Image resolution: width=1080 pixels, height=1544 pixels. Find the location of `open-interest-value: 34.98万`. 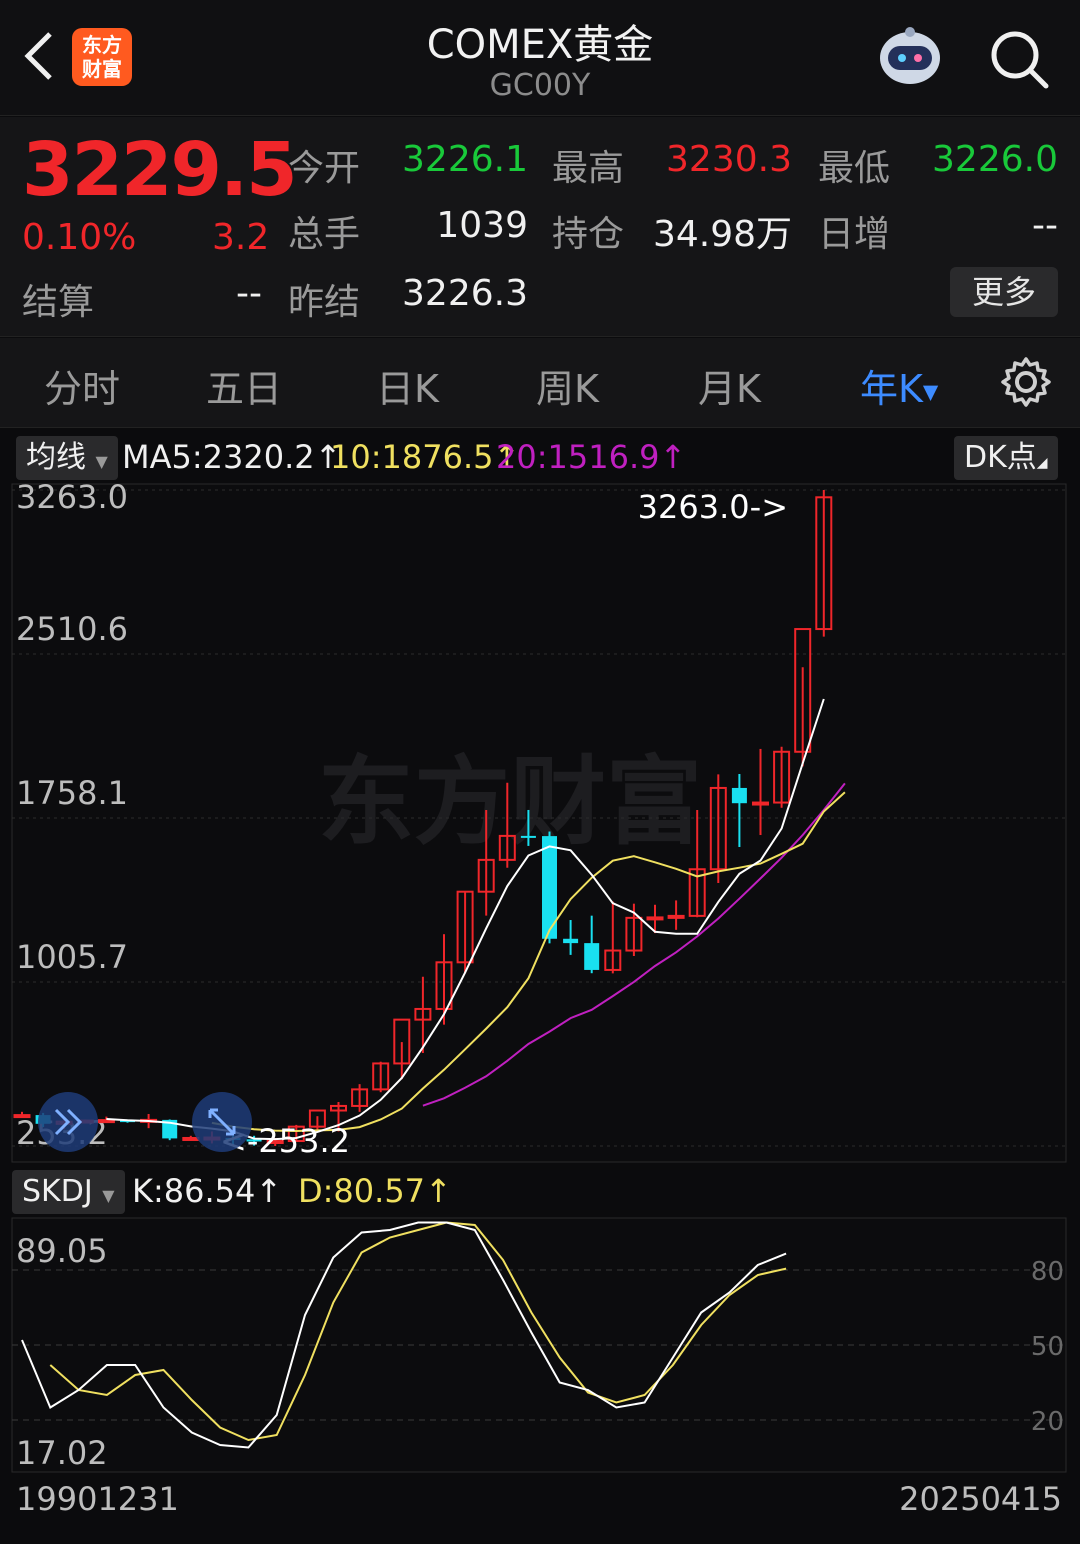

open-interest-value: 34.98万 is located at coordinates (722, 234).